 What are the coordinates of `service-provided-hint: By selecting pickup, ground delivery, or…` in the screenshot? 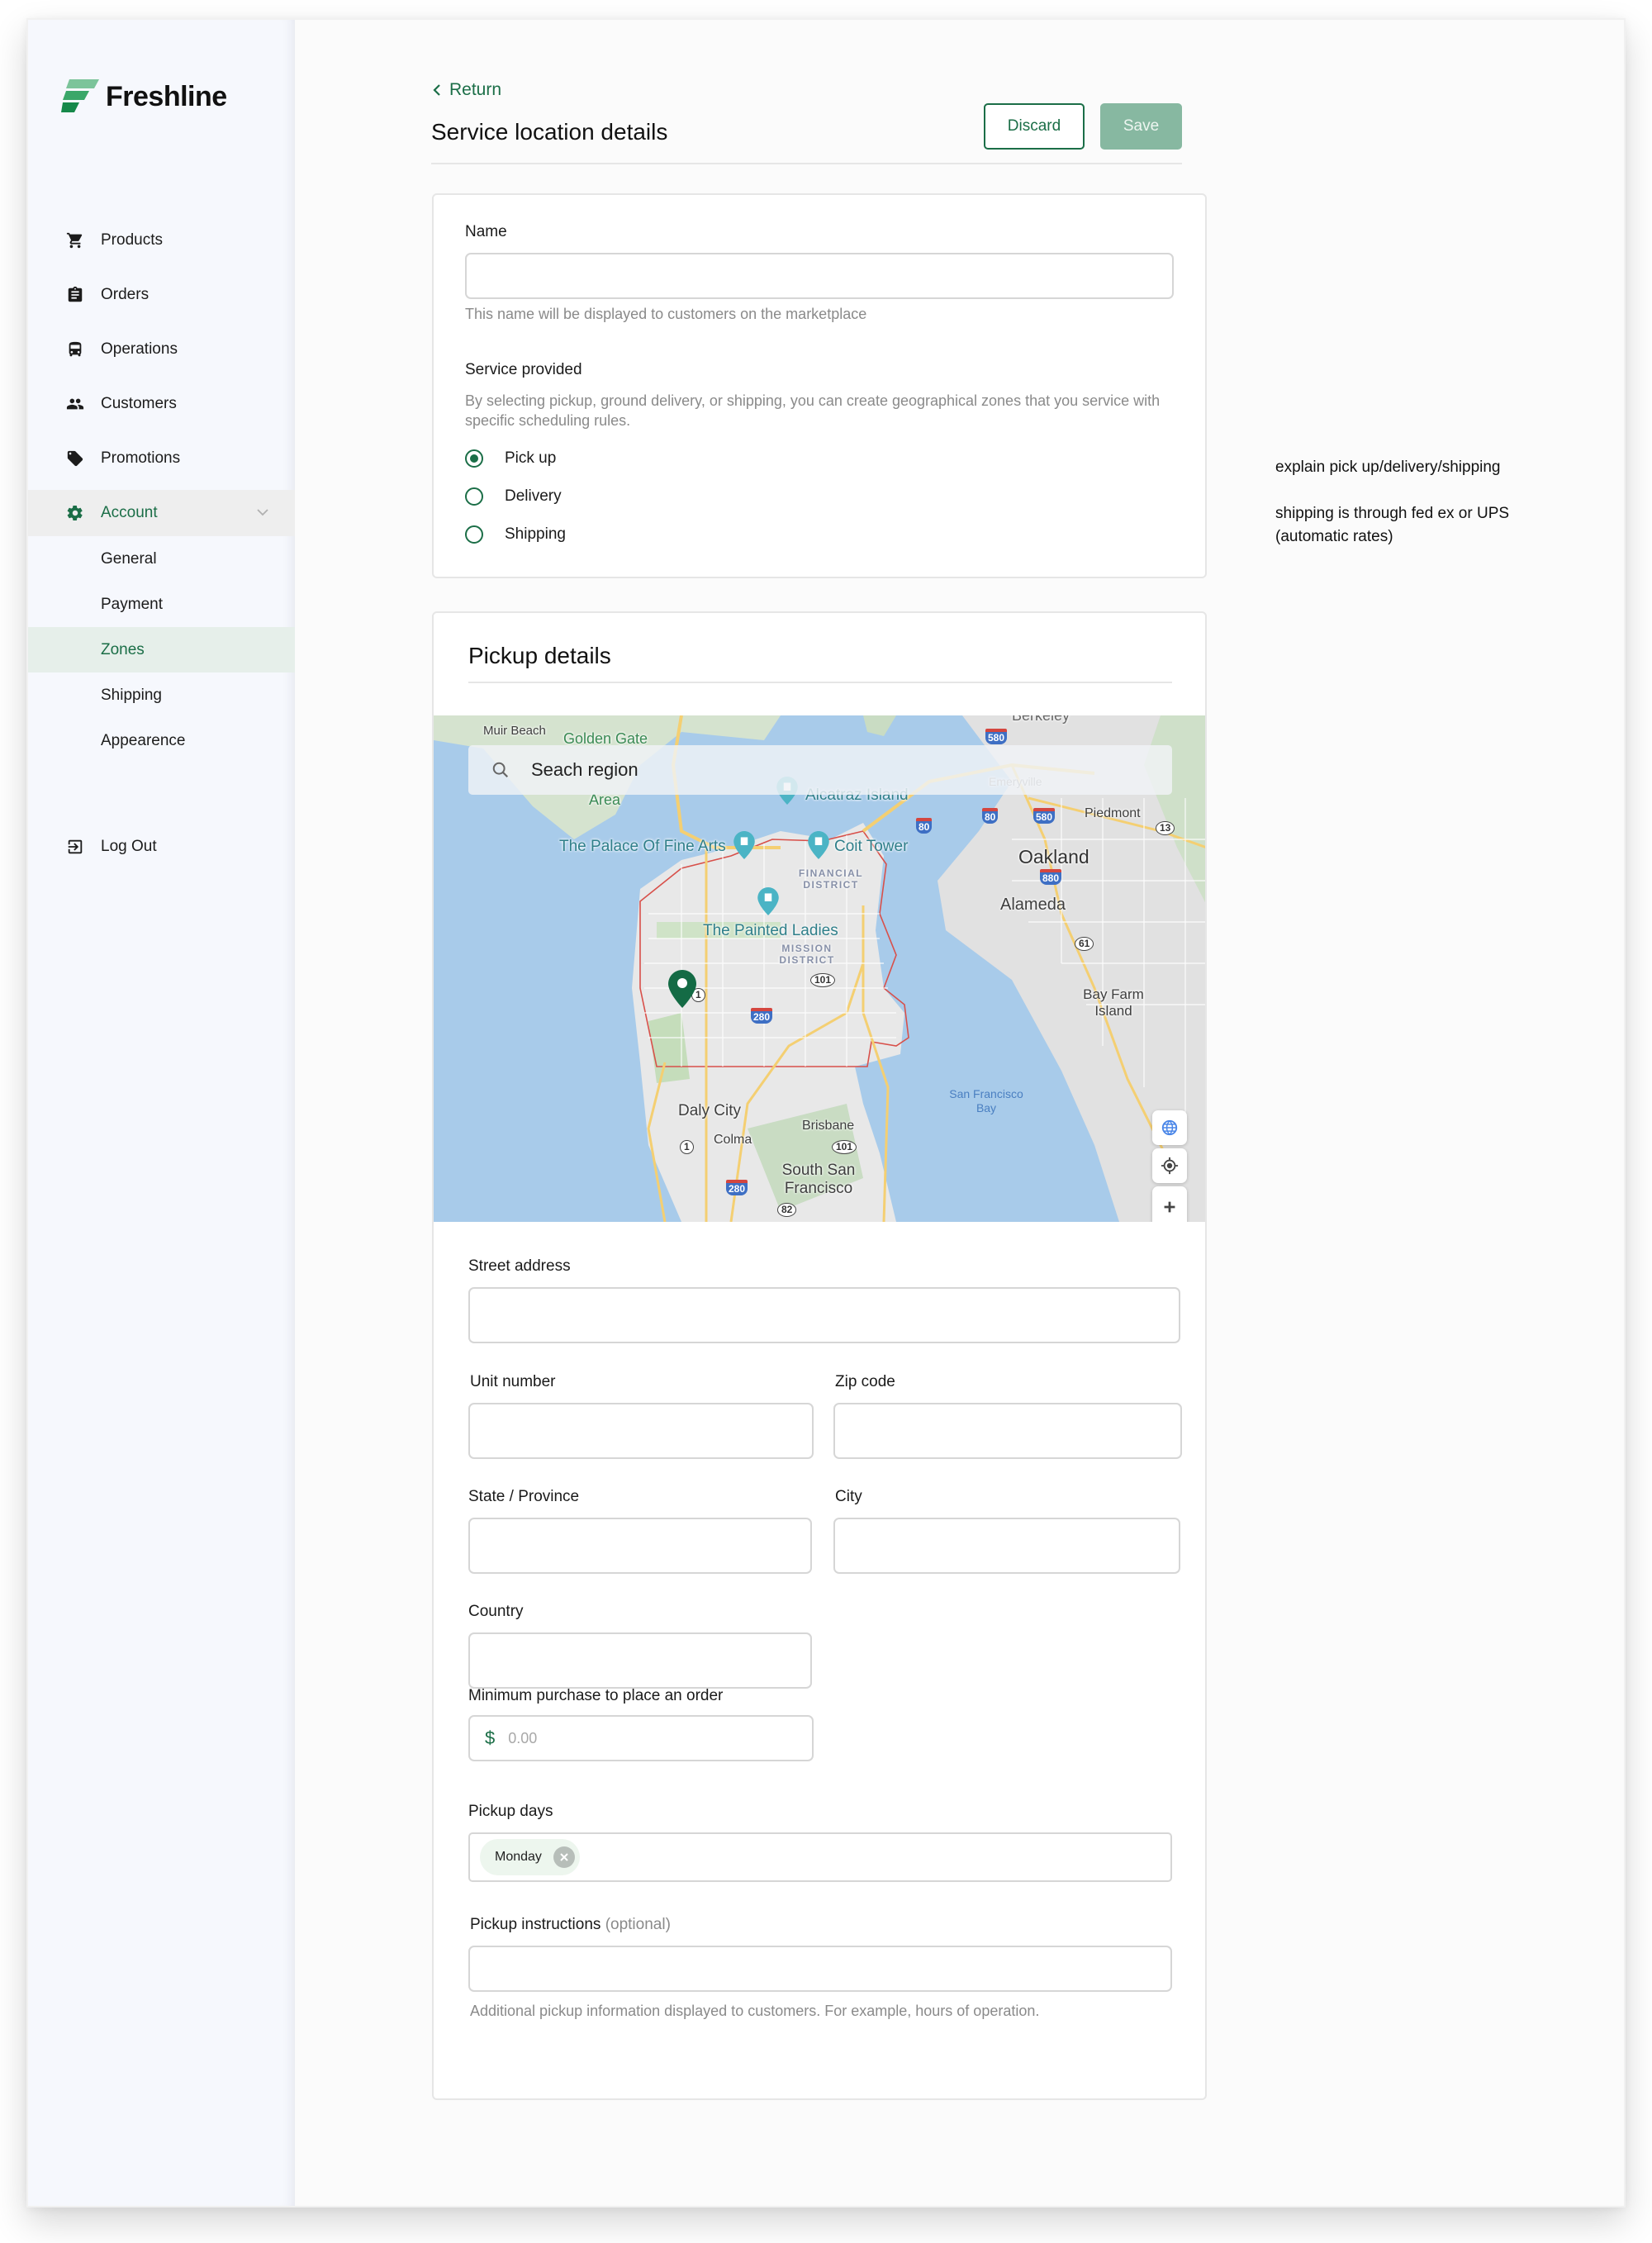 It's located at (813, 410).